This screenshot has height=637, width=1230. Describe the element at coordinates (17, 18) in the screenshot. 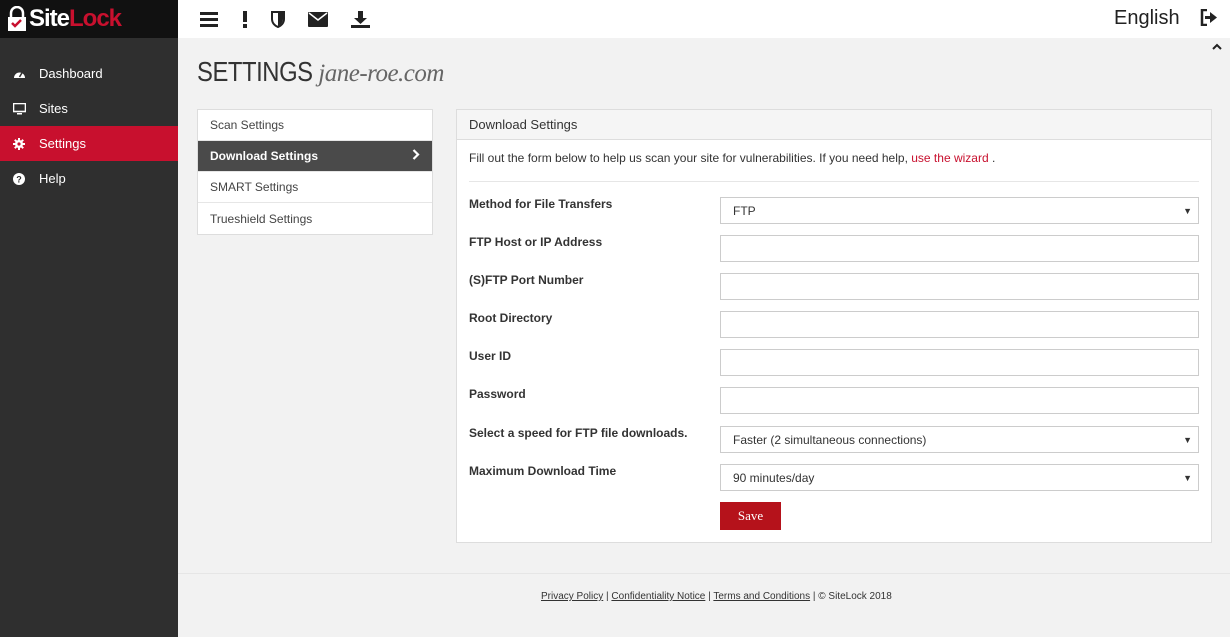

I see `padlock-icon` at that location.